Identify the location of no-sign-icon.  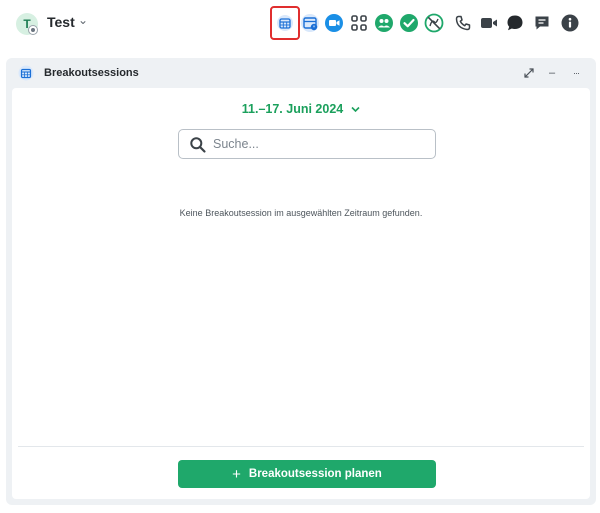
(434, 23).